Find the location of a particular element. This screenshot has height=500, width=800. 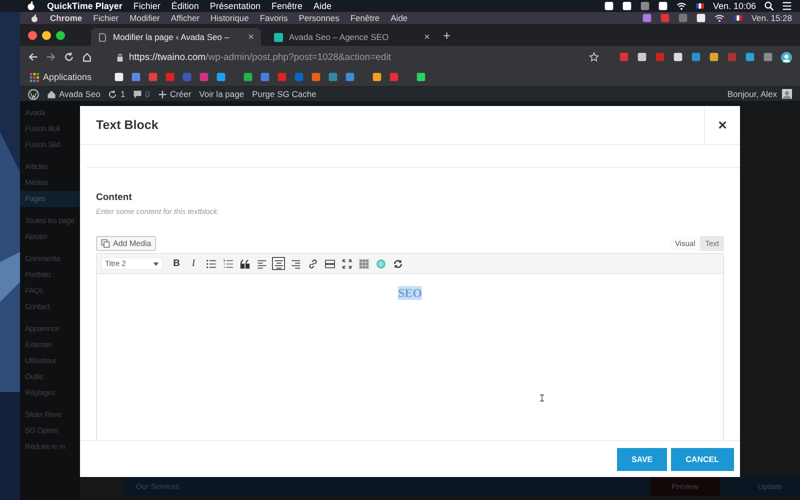

tab-title: Modifier la page ‹ Avada Seo – is located at coordinates (171, 37).